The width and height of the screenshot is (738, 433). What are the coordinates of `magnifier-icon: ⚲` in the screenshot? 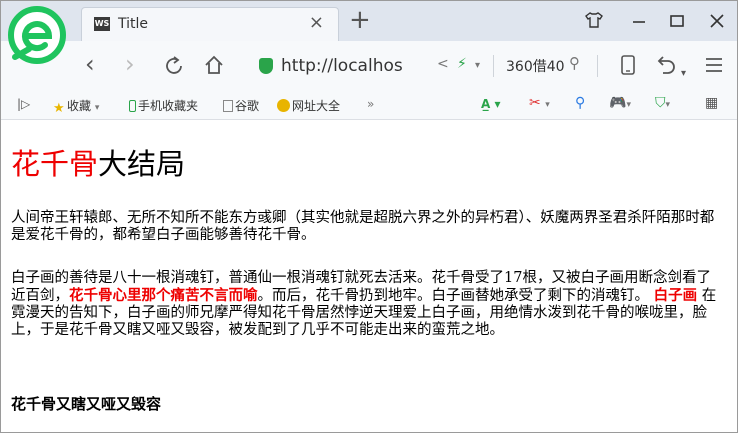 It's located at (580, 103).